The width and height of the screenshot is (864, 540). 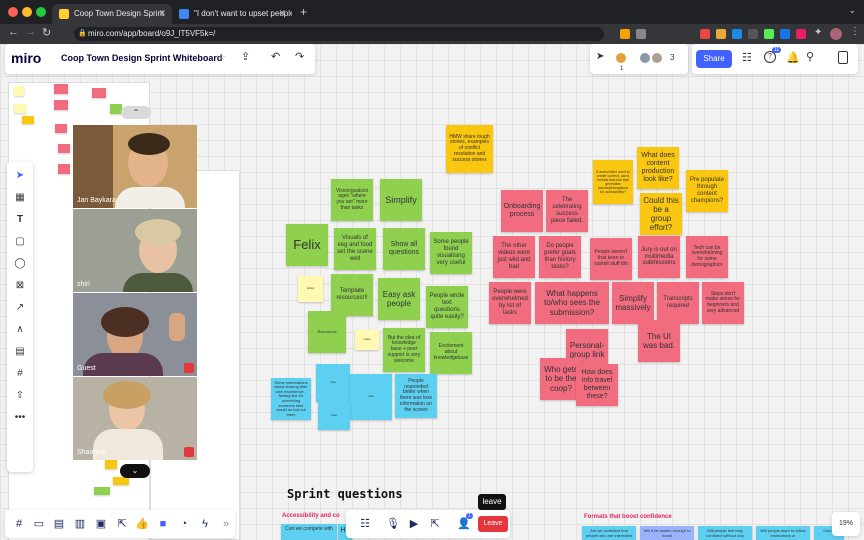 I want to click on sticky-note: The UI was bad., so click(x=659, y=341).